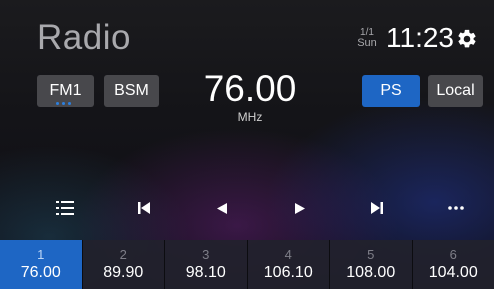  Describe the element at coordinates (456, 208) in the screenshot. I see `more-icon` at that location.